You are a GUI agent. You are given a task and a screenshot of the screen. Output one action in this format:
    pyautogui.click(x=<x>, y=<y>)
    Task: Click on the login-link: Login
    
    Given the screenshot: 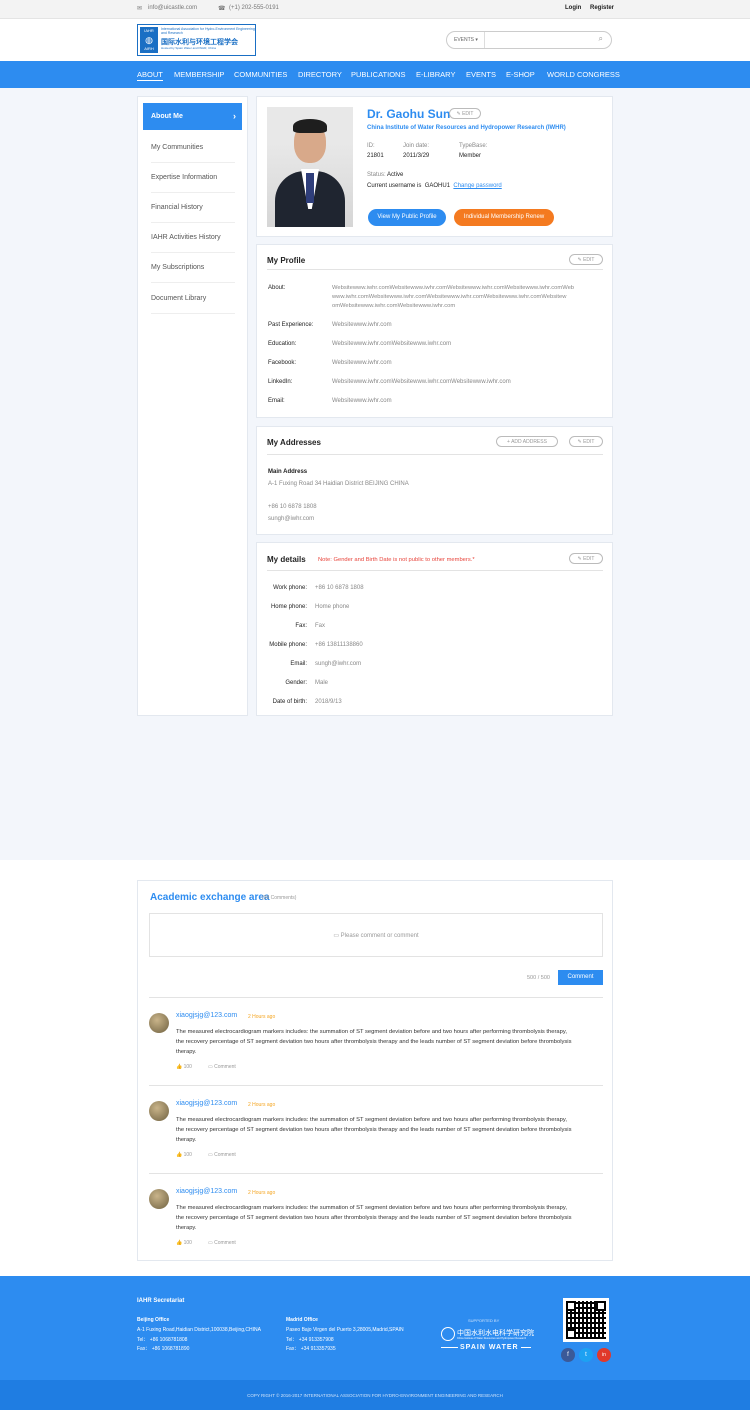 What is the action you would take?
    pyautogui.click(x=573, y=8)
    